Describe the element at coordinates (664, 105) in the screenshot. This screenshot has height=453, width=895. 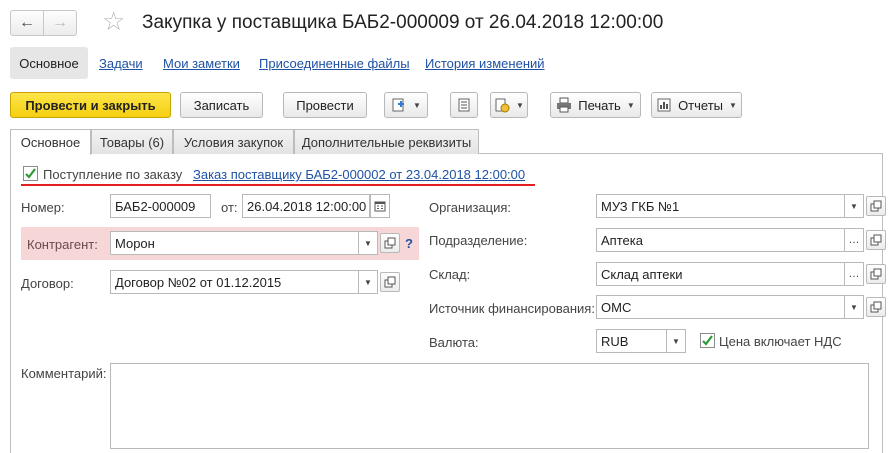
I see `reports-icon` at that location.